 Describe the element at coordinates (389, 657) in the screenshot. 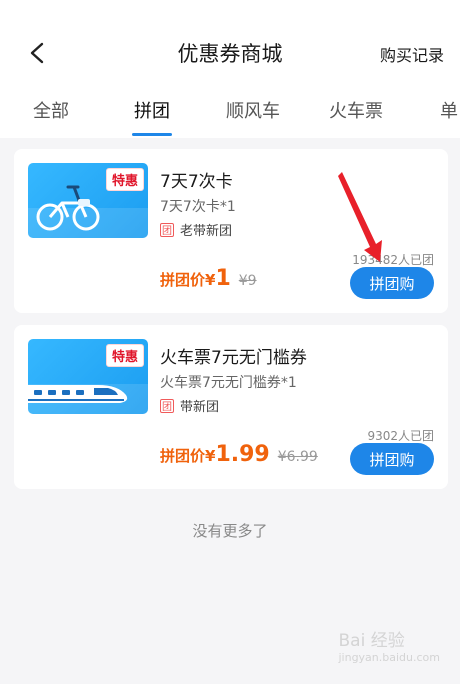

I see `watermark-url: jingyan.baidu.com` at that location.